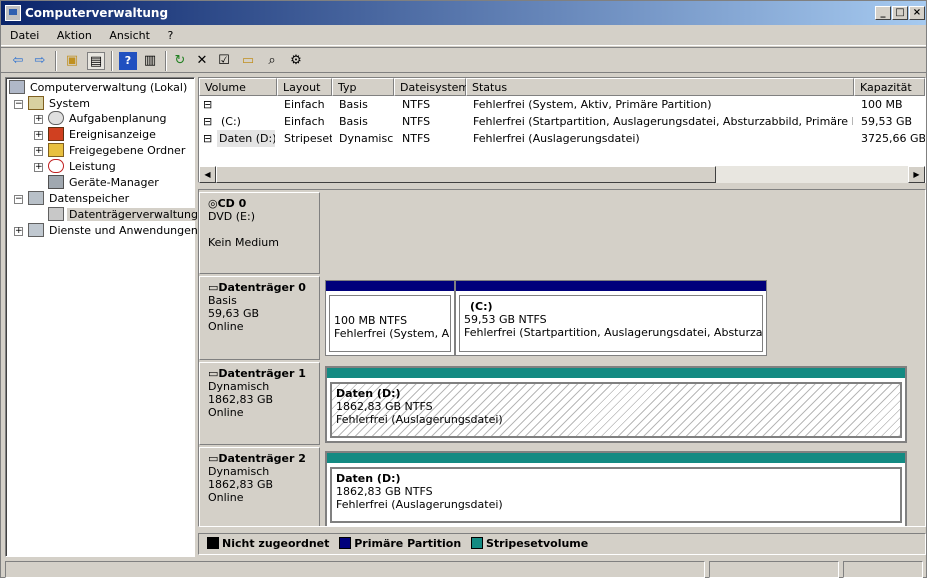 This screenshot has width=927, height=578. Describe the element at coordinates (124, 215) in the screenshot. I see `tree-item-datentraegerverwaltung: Datenträgerverwaltung` at that location.